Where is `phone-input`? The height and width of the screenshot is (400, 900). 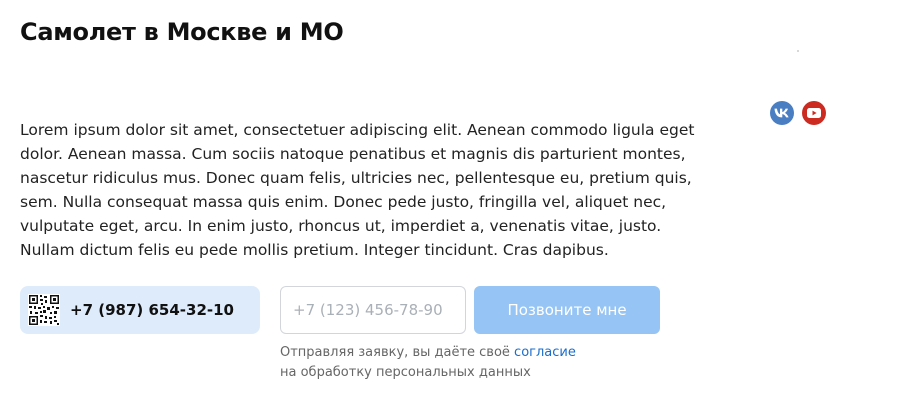 phone-input is located at coordinates (373, 310).